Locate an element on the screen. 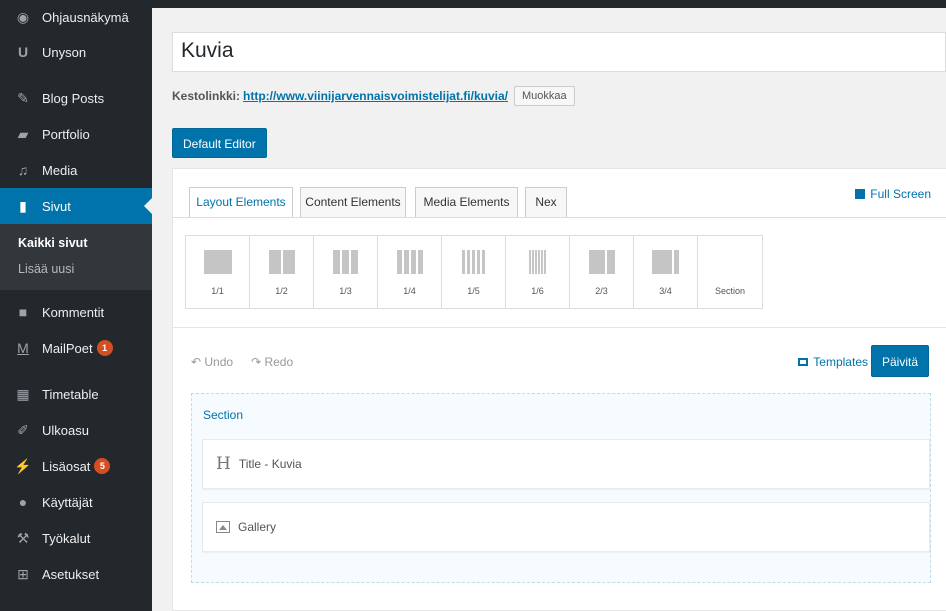 Image resolution: width=946 pixels, height=611 pixels. column-3-4-icon is located at coordinates (665, 262).